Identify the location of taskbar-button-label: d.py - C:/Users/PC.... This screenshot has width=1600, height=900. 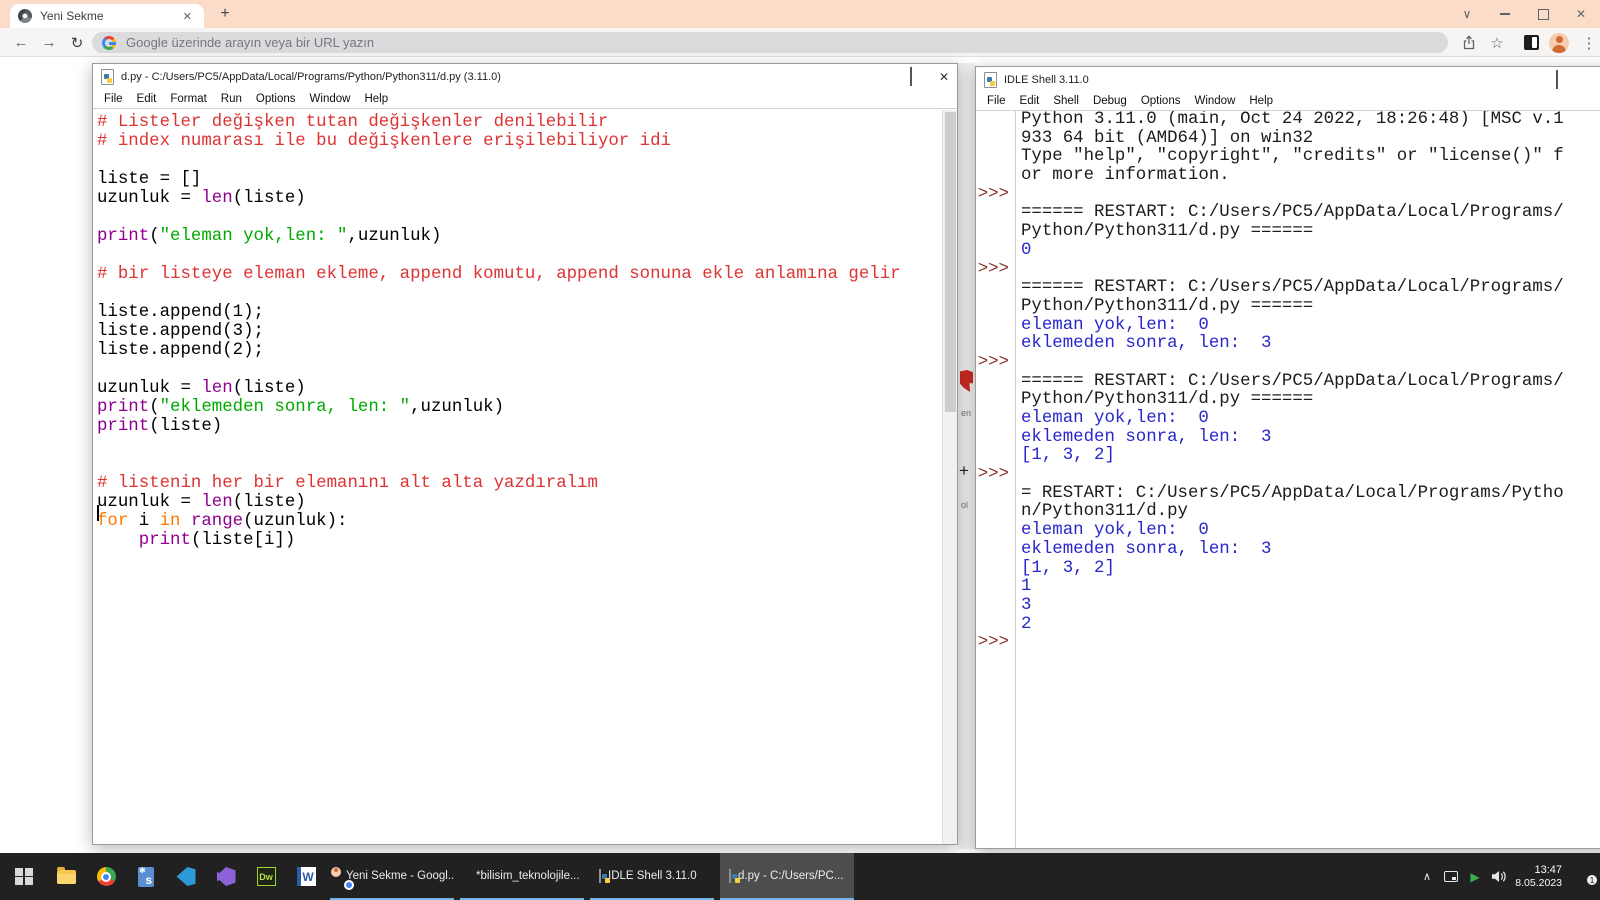
(791, 875).